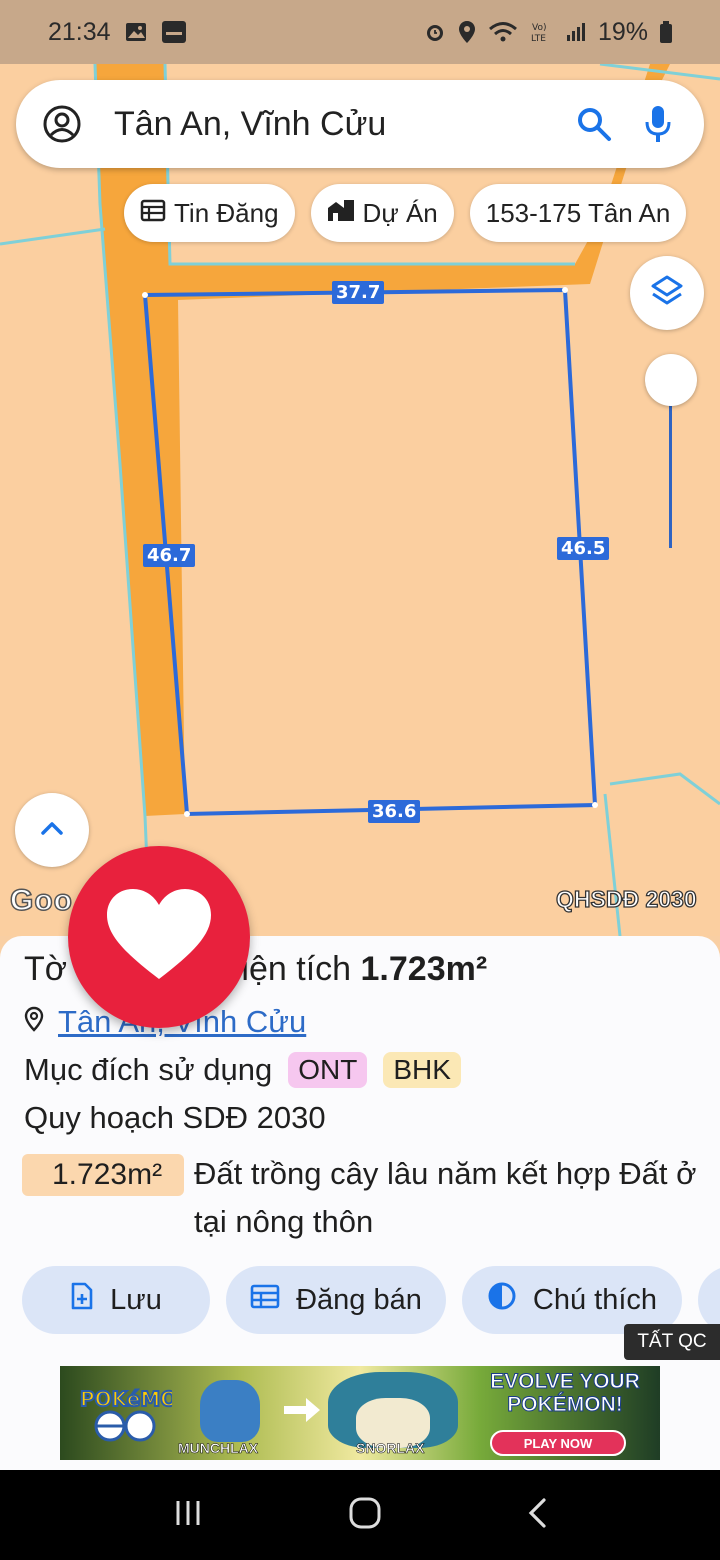 The height and width of the screenshot is (1560, 720). What do you see at coordinates (341, 213) in the screenshot?
I see `buildings-icon` at bounding box center [341, 213].